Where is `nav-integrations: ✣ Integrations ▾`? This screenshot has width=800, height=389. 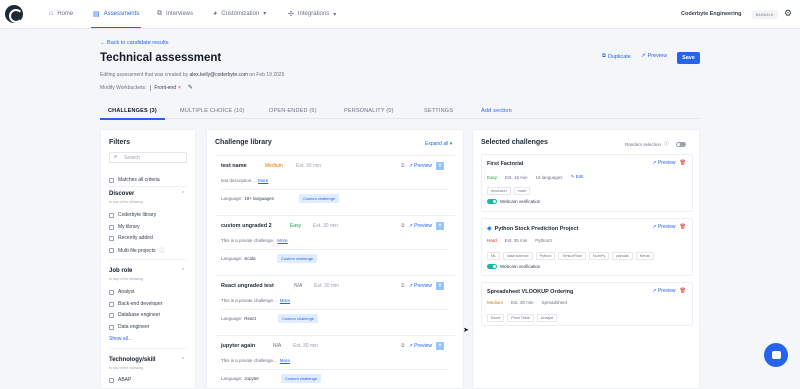
nav-integrations: ✣ Integrations ▾ is located at coordinates (312, 14).